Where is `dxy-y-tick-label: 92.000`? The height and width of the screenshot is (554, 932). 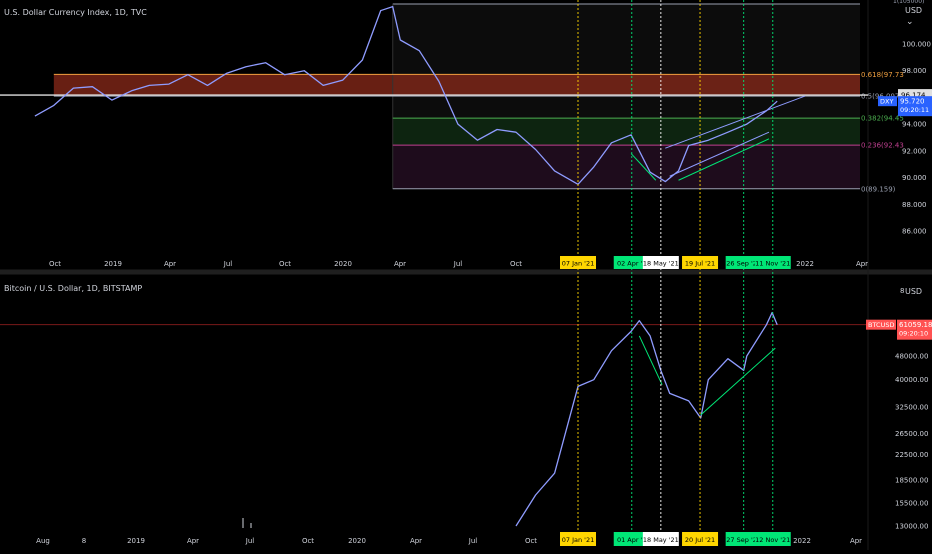 dxy-y-tick-label: 92.000 is located at coordinates (914, 151).